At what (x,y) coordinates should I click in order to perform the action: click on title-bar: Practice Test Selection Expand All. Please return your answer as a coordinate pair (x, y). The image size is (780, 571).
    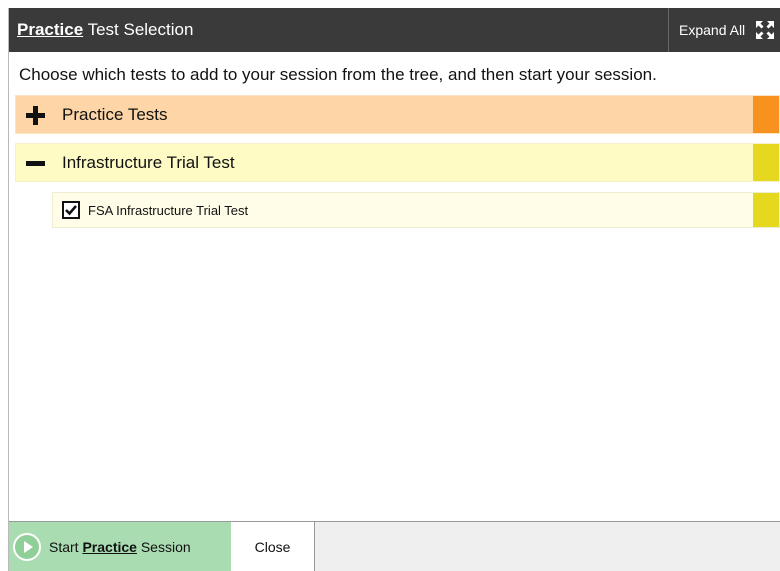
    Looking at the image, I should click on (394, 30).